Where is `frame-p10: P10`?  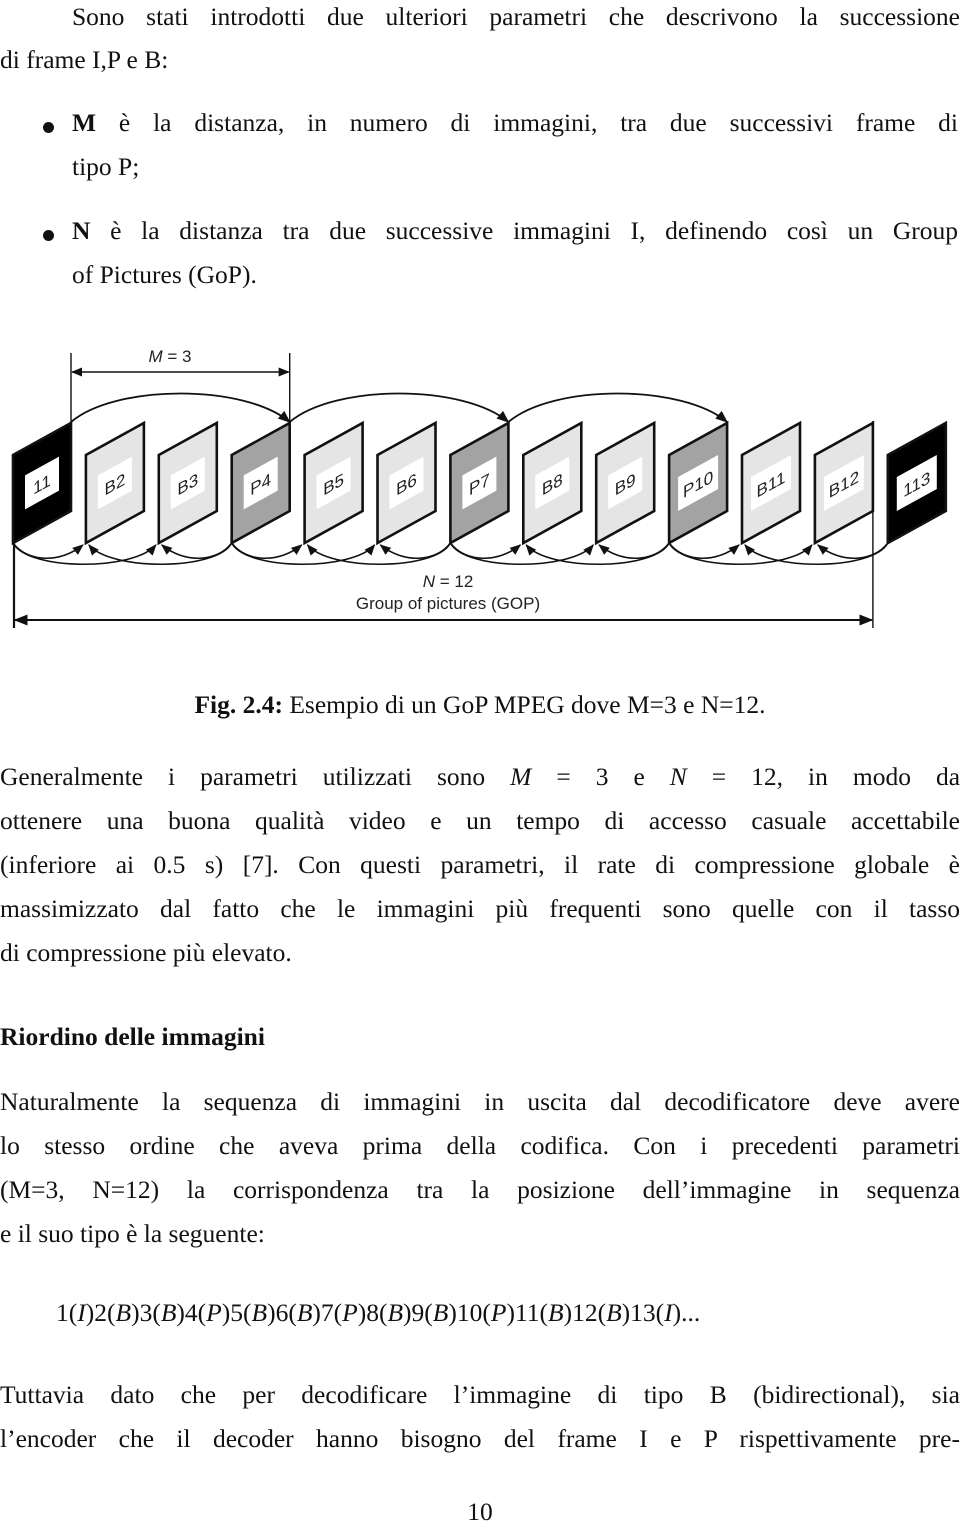
frame-p10: P10 is located at coordinates (698, 483).